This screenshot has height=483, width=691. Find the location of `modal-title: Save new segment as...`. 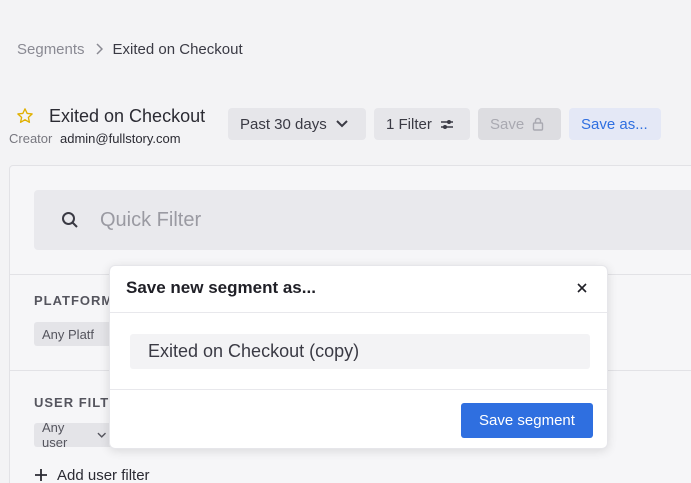

modal-title: Save new segment as... is located at coordinates (221, 287).